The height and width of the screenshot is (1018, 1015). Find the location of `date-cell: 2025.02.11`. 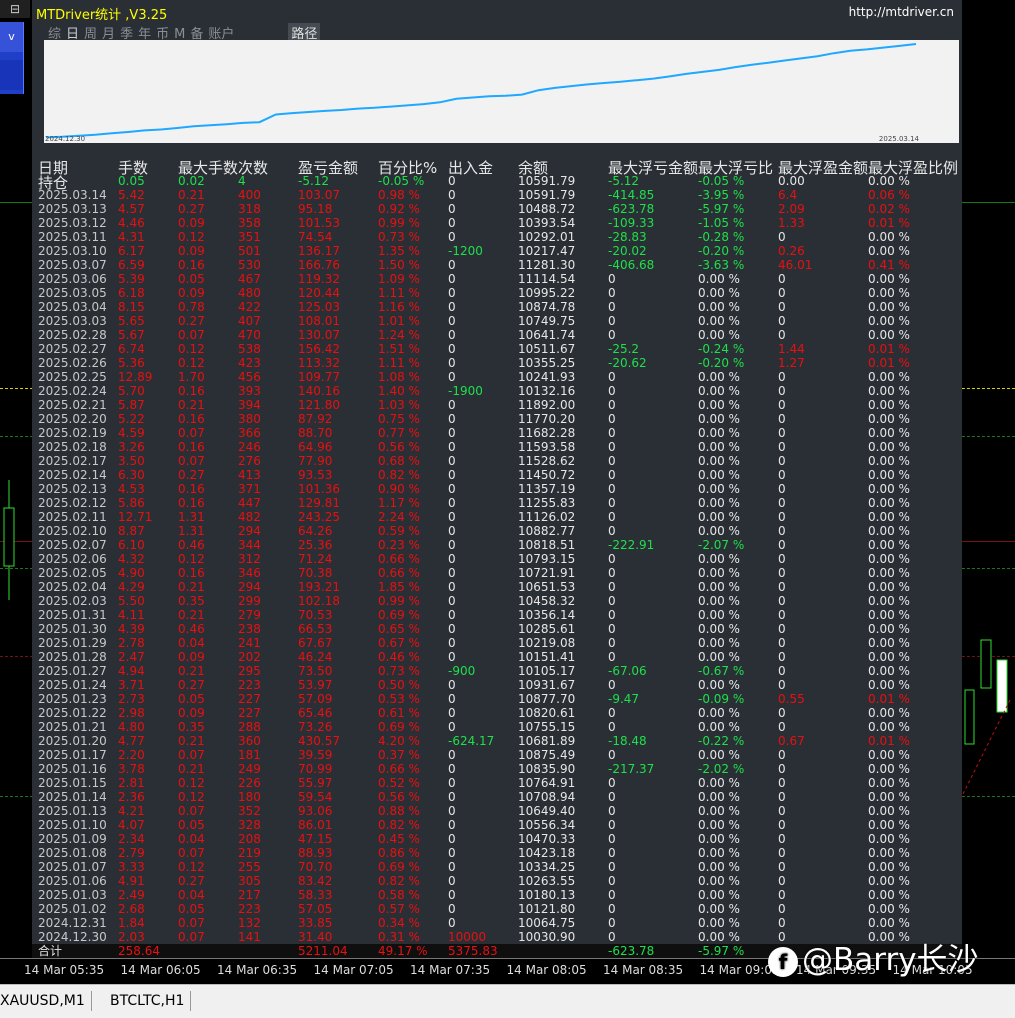

date-cell: 2025.02.11 is located at coordinates (72, 517).